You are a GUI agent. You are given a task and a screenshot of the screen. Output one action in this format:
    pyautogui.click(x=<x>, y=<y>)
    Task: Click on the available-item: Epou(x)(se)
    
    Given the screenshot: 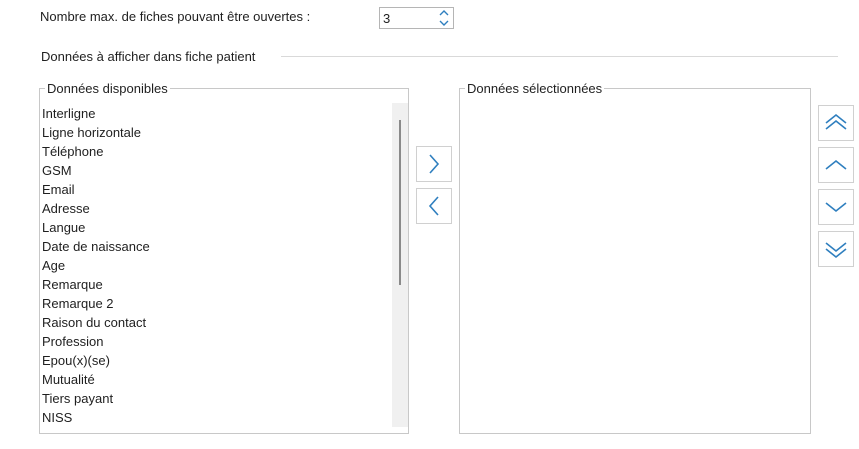 What is the action you would take?
    pyautogui.click(x=215, y=360)
    